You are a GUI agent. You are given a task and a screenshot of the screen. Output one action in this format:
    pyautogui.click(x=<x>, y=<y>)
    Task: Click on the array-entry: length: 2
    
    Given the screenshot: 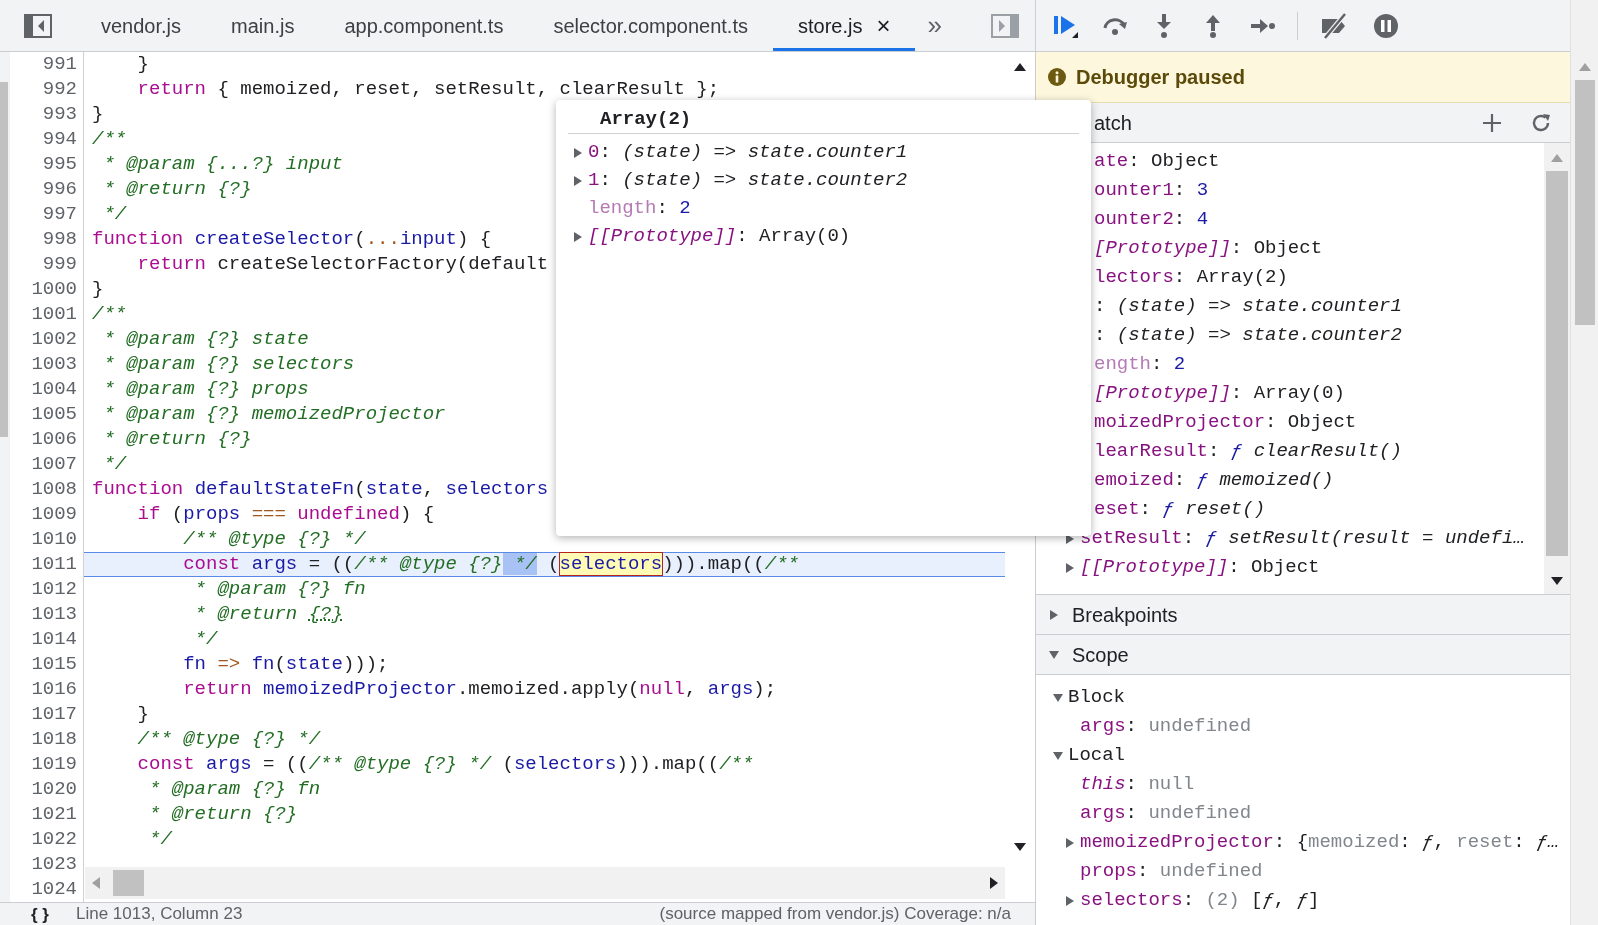 What is the action you would take?
    pyautogui.click(x=639, y=209)
    